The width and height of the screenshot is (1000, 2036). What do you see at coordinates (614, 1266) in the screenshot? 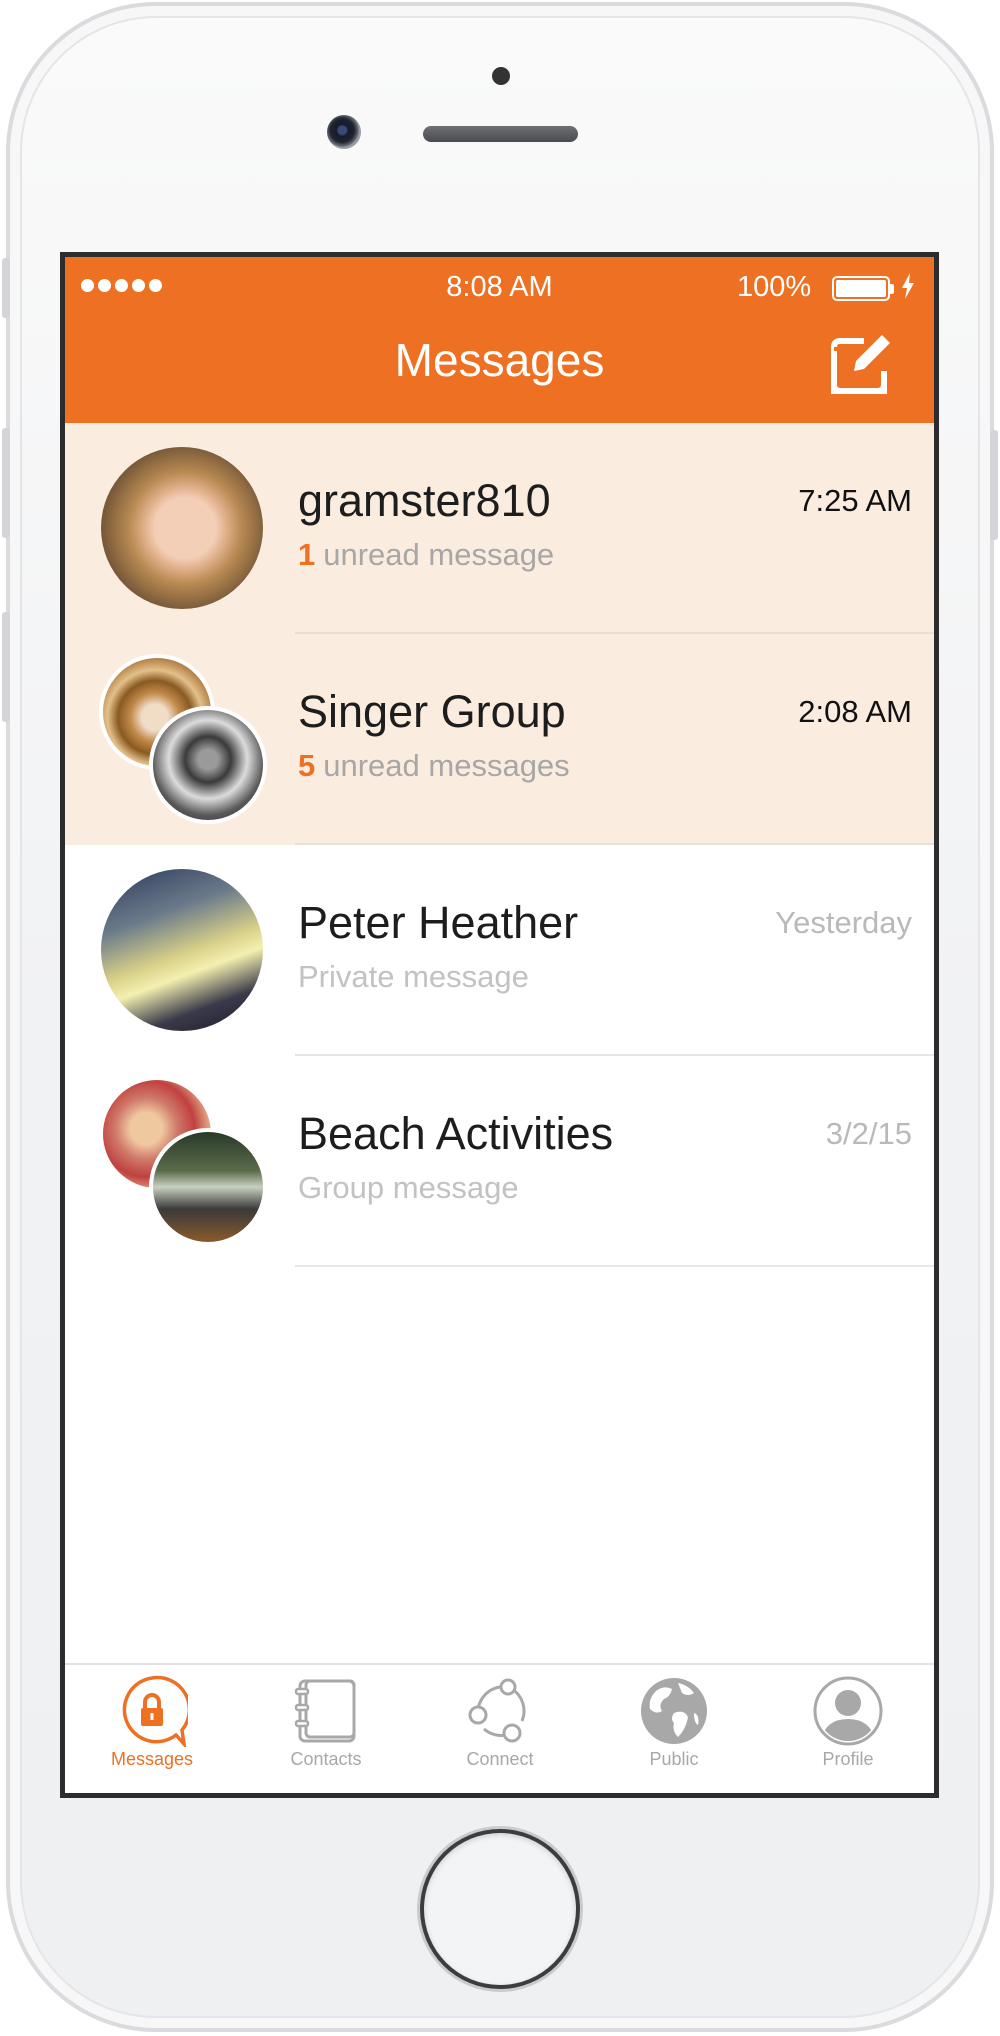
I see `row-divider` at bounding box center [614, 1266].